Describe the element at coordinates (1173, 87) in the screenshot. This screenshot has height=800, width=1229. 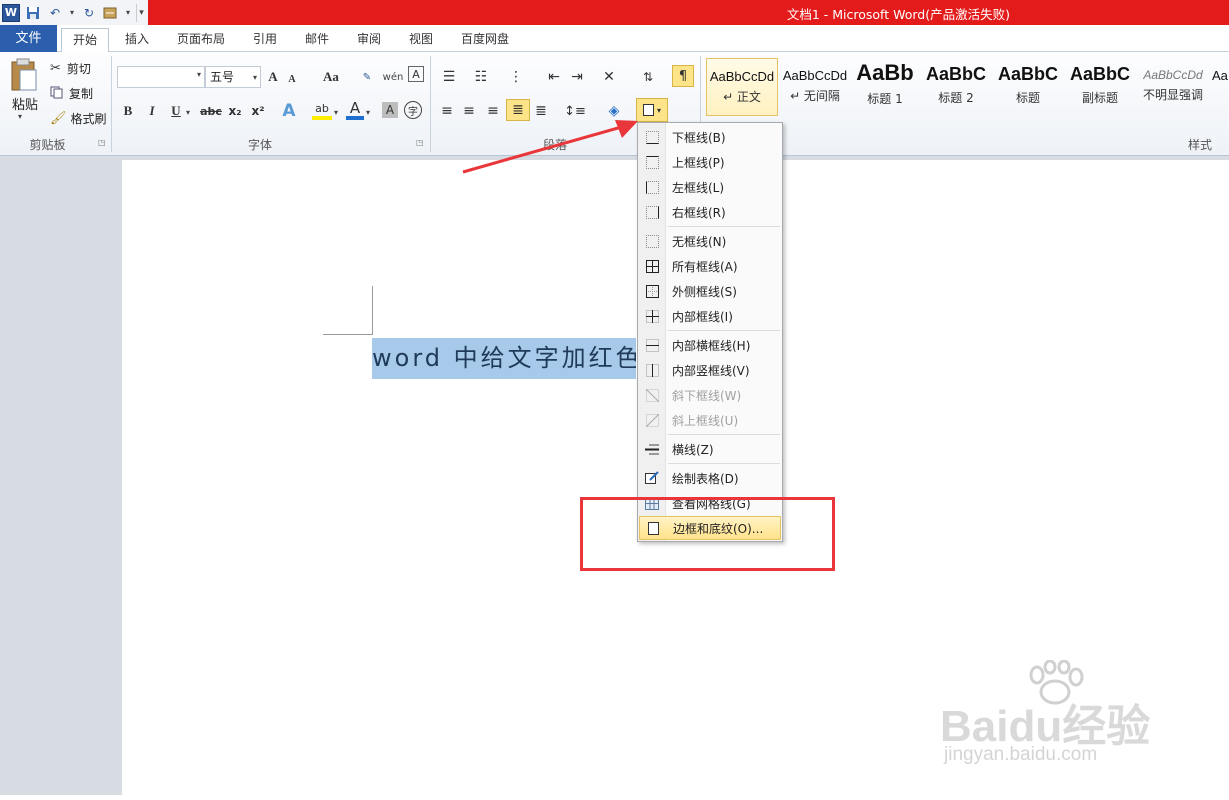
I see `style-subtle-emphasis: AaBbCcDd 不明显强调` at that location.